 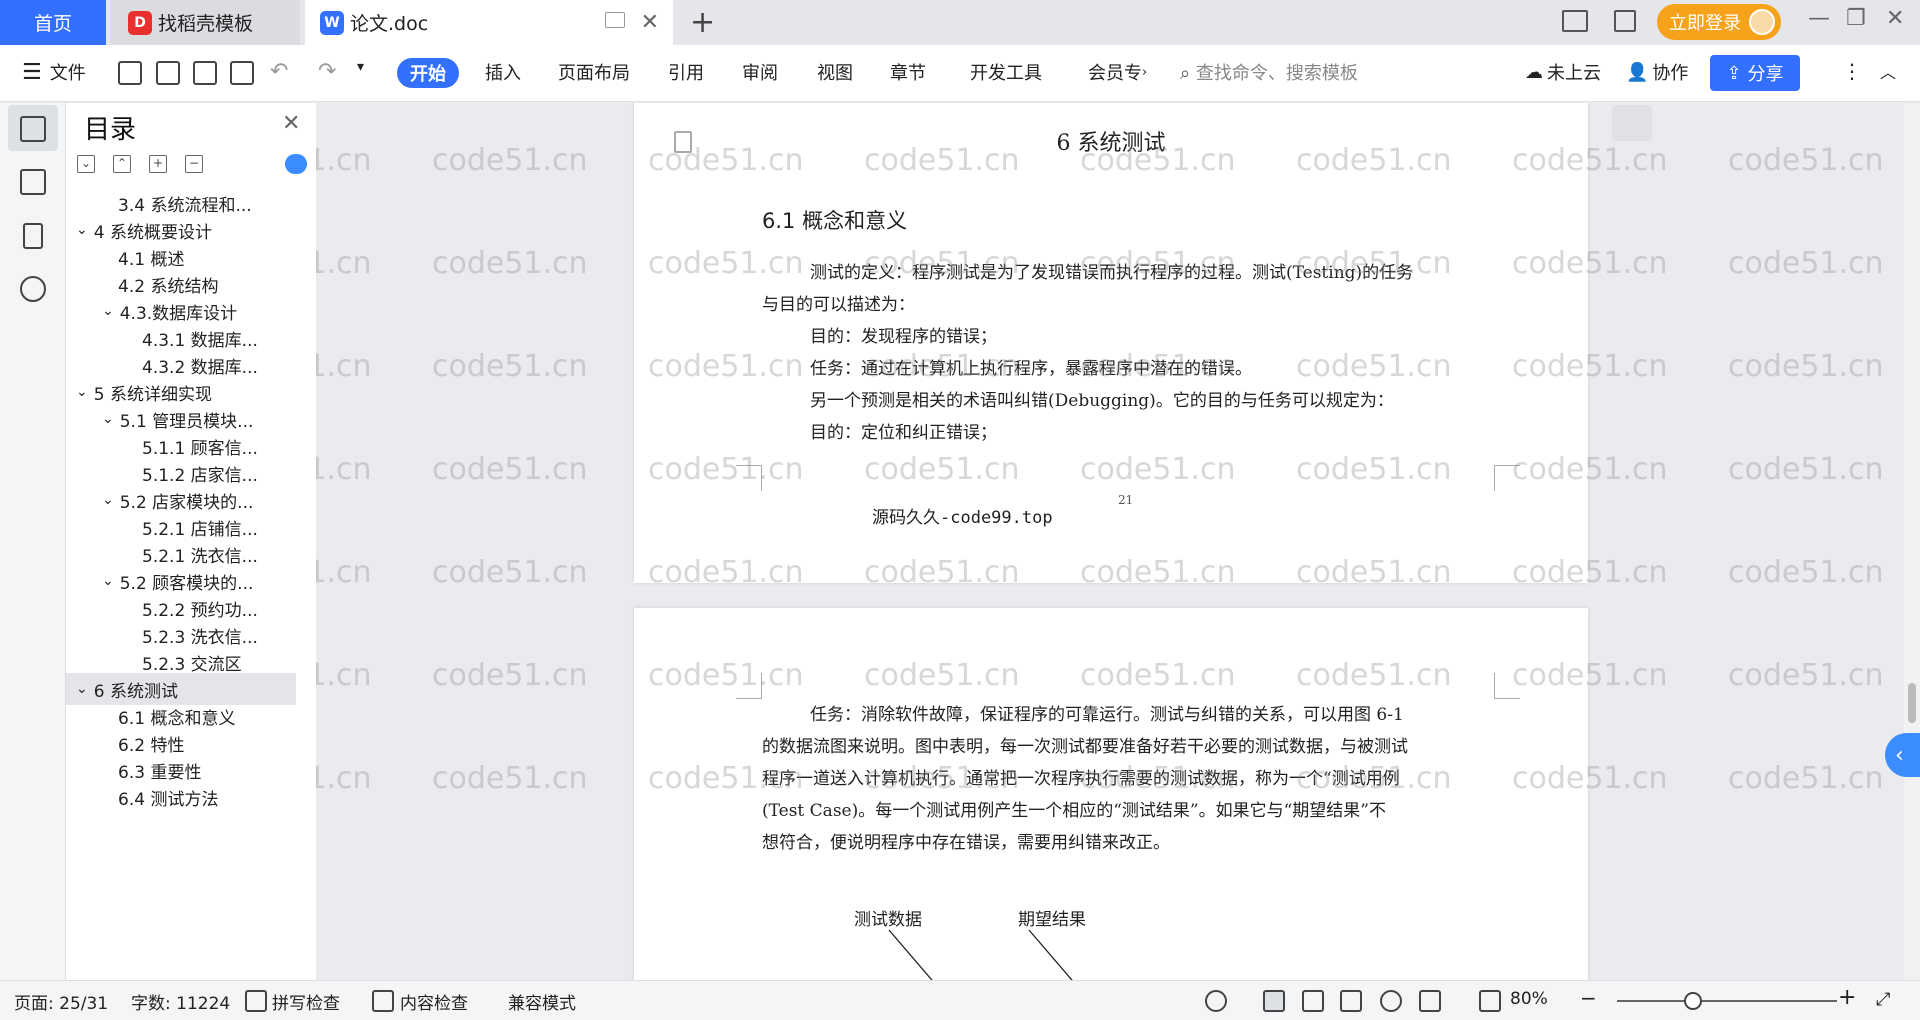 What do you see at coordinates (1625, 21) in the screenshot?
I see `grid-icon` at bounding box center [1625, 21].